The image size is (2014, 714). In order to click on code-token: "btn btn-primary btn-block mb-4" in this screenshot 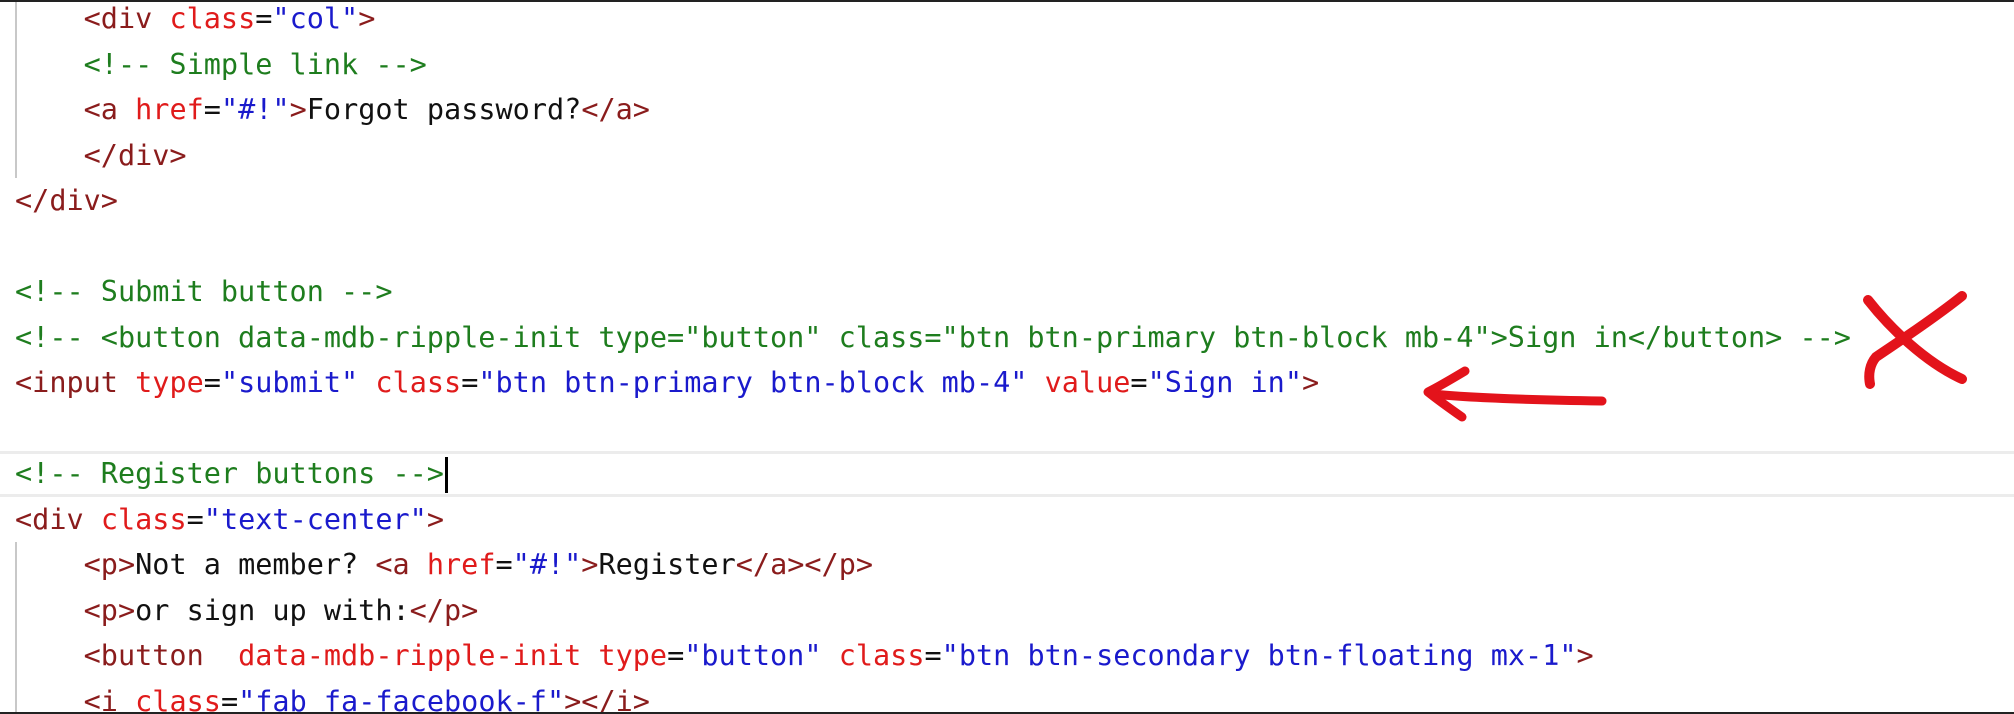, I will do `click(753, 382)`.